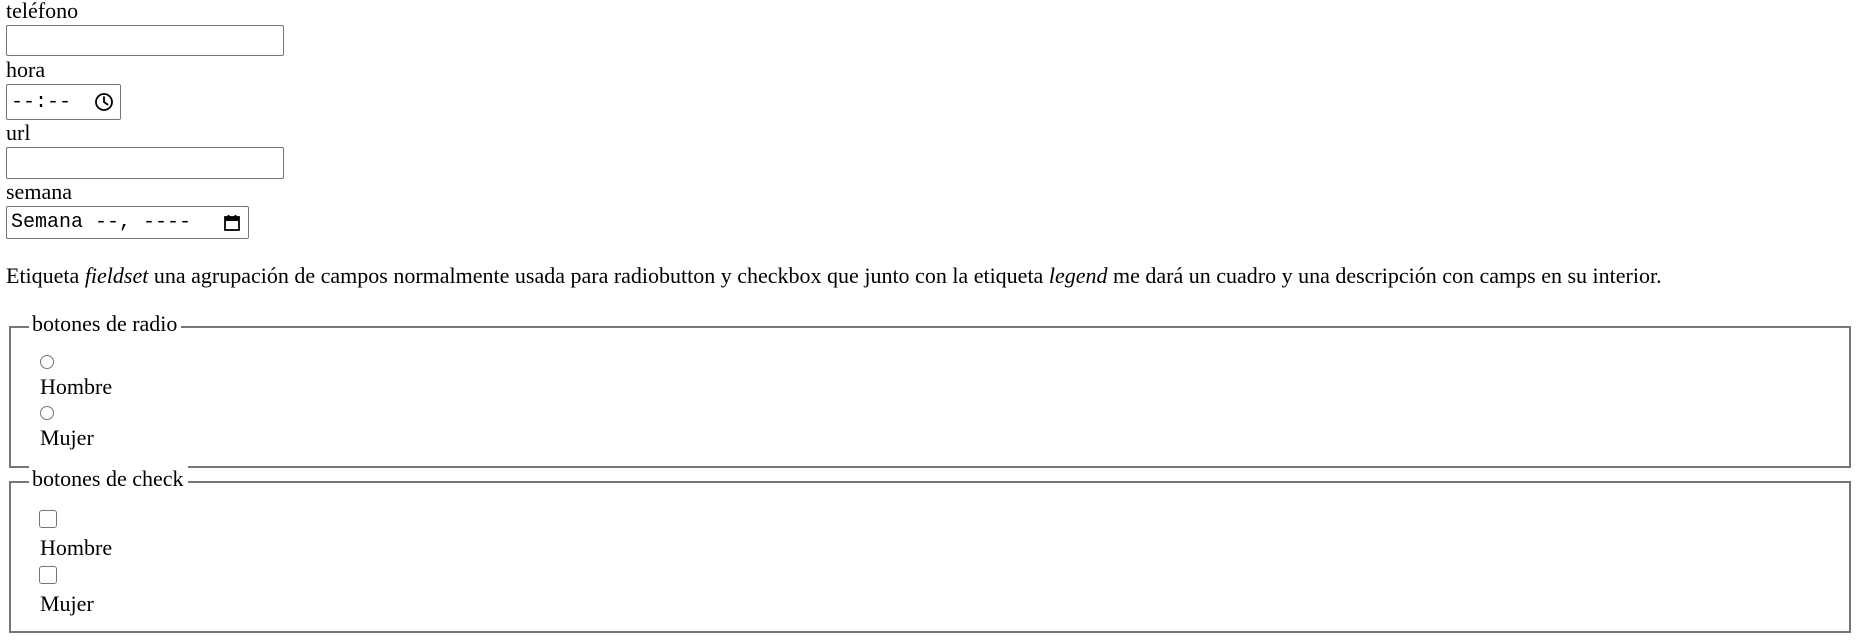 This screenshot has width=1870, height=644. I want to click on checkbox-hombre, so click(48, 519).